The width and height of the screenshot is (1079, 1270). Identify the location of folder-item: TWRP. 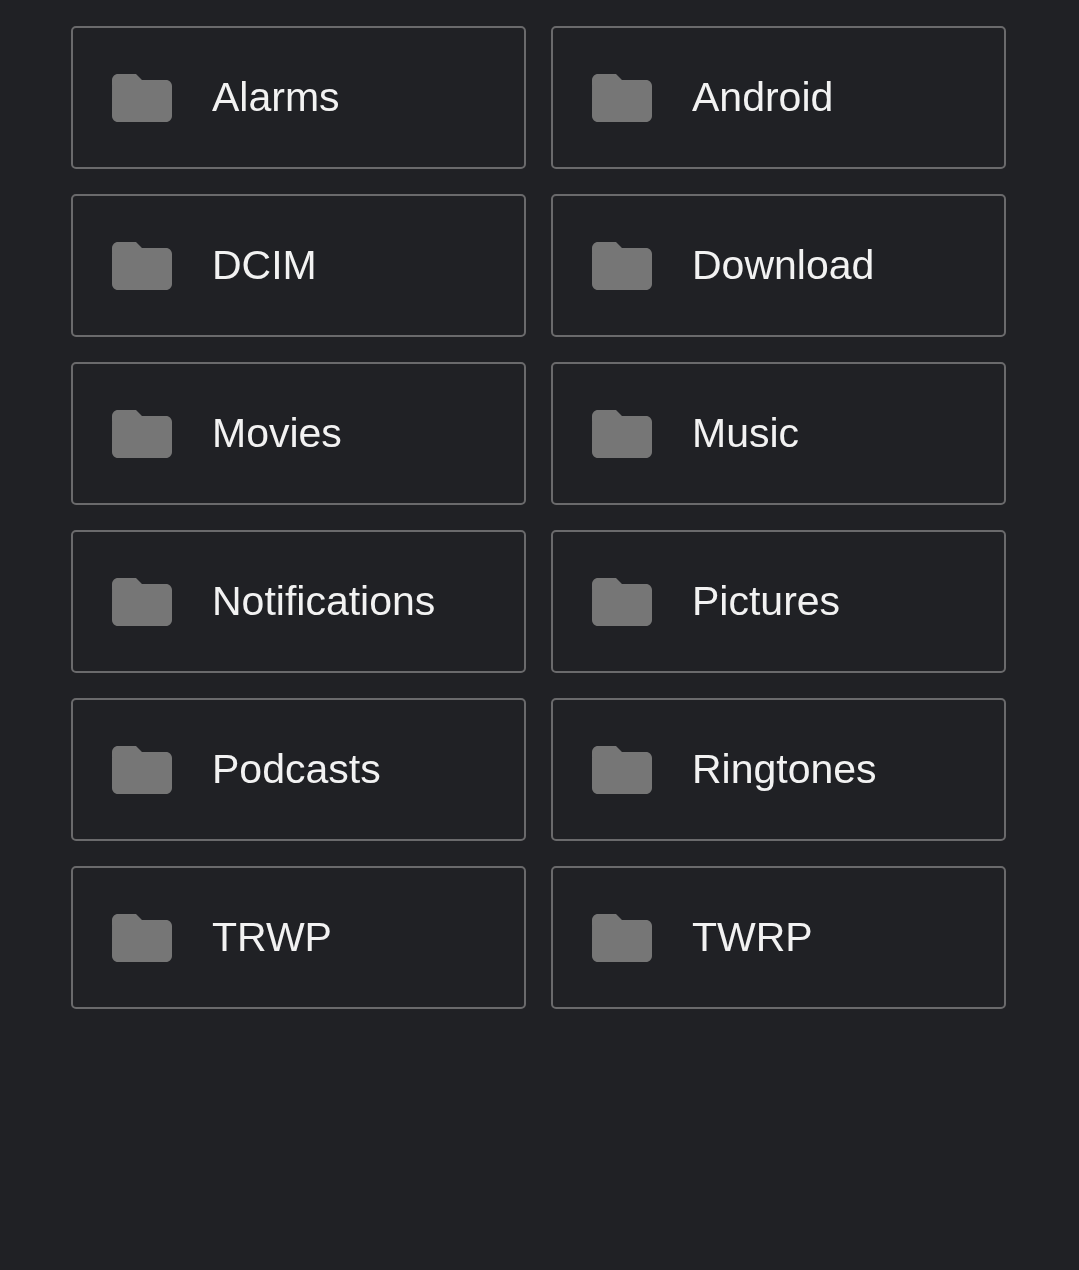
(778, 937).